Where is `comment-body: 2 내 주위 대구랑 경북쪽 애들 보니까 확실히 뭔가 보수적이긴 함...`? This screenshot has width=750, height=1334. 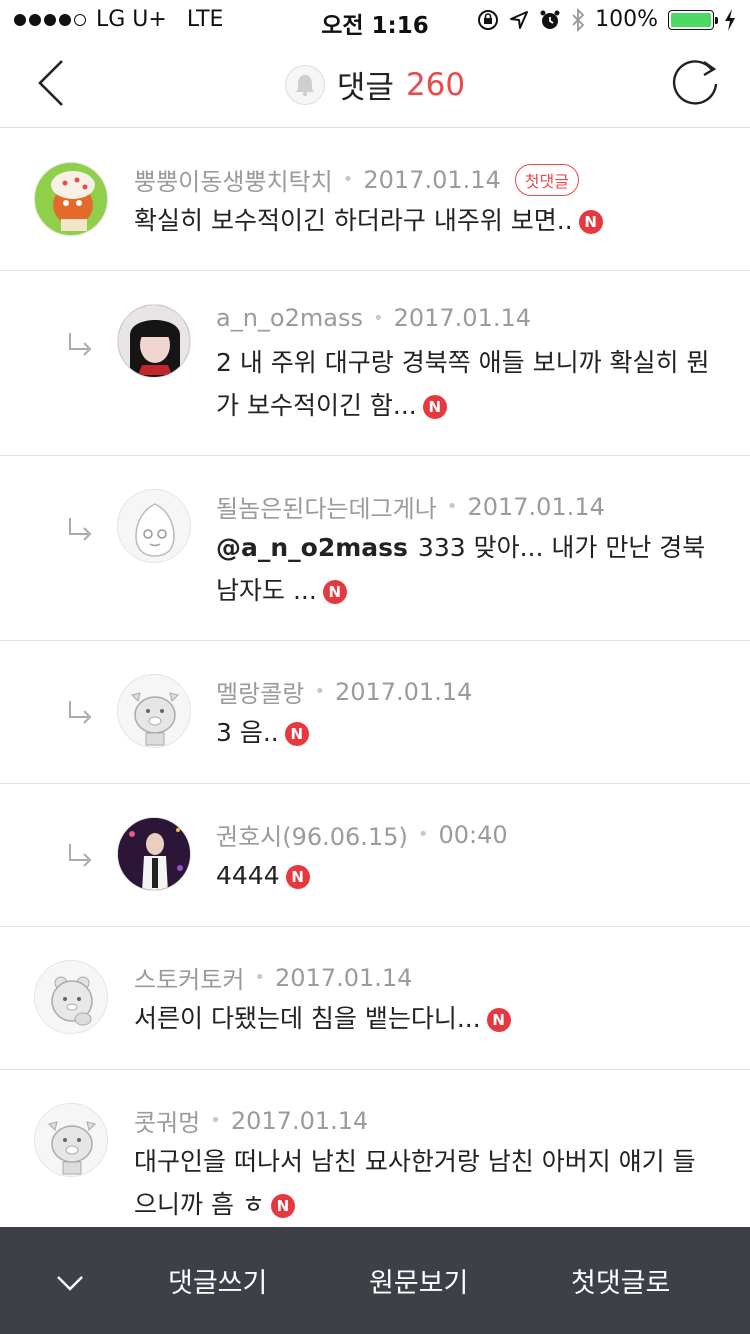
comment-body: 2 내 주위 대구랑 경북쪽 애들 보니까 확실히 뭔가 보수적이긴 함... is located at coordinates (463, 384).